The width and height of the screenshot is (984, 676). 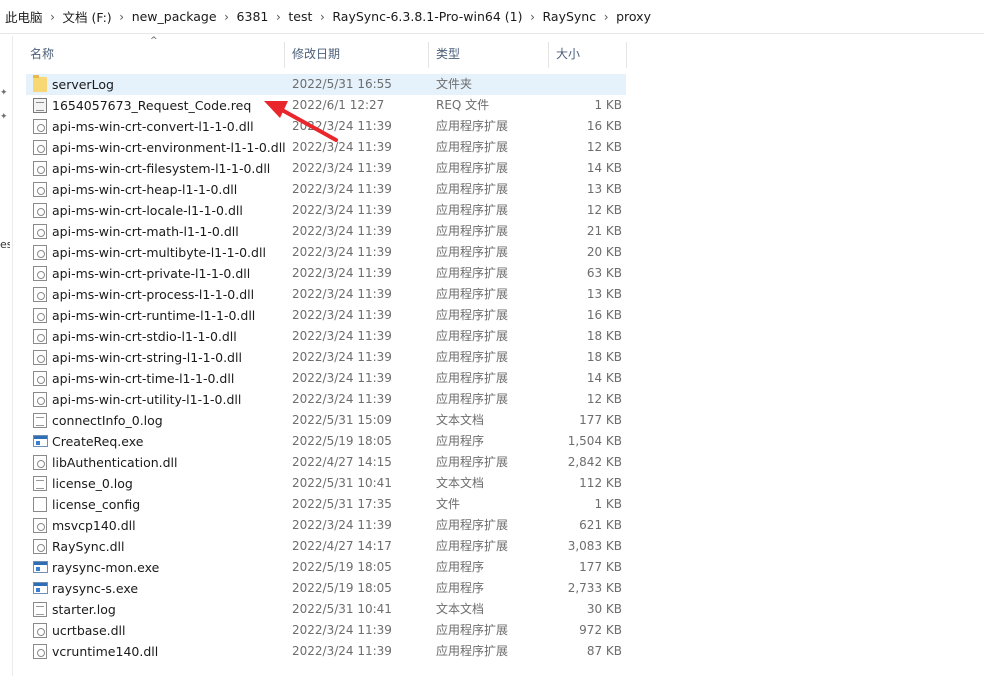 I want to click on file-name: CreateReq.exe, so click(x=98, y=441).